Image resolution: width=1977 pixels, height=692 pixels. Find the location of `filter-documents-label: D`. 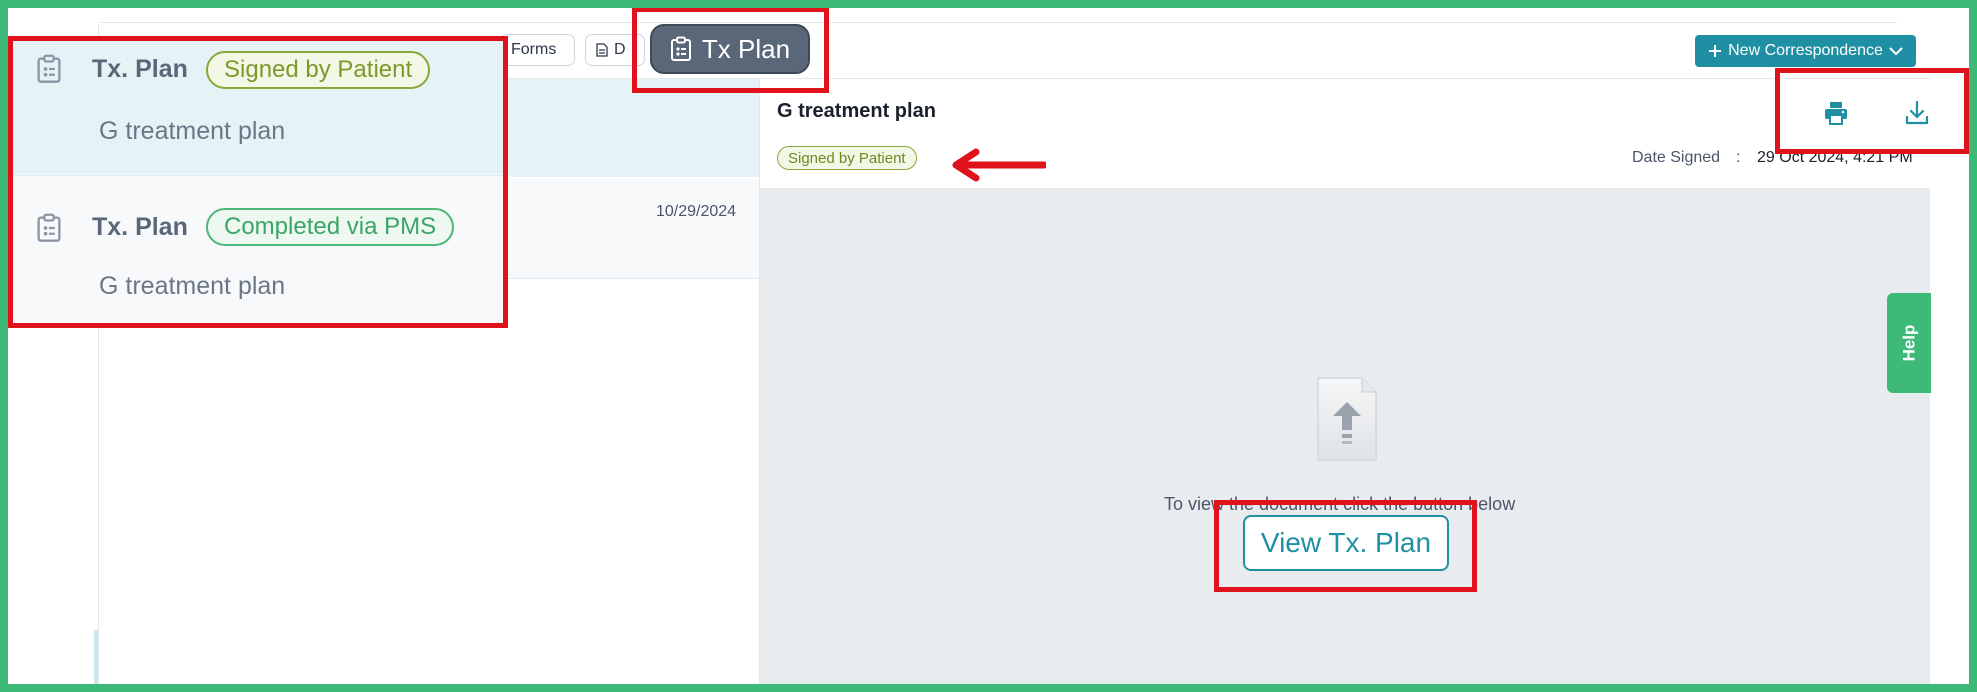

filter-documents-label: D is located at coordinates (620, 49).